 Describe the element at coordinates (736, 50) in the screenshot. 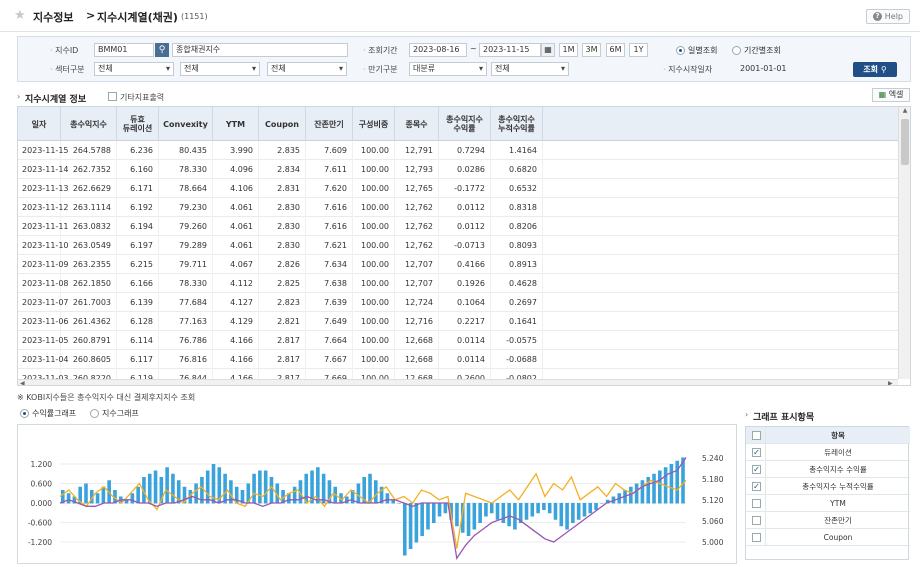

I see `period-radio` at that location.